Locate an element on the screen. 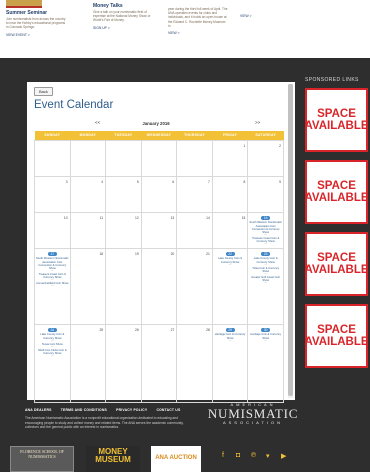 The height and width of the screenshot is (472, 370). day-number: 26 is located at coordinates (137, 329).